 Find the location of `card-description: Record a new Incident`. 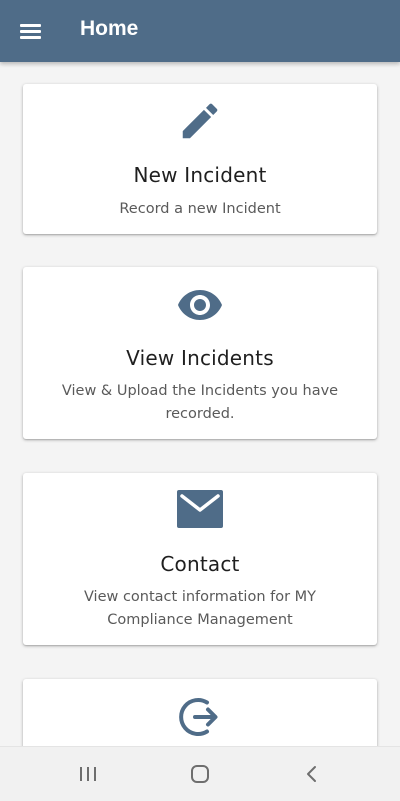

card-description: Record a new Incident is located at coordinates (200, 209).